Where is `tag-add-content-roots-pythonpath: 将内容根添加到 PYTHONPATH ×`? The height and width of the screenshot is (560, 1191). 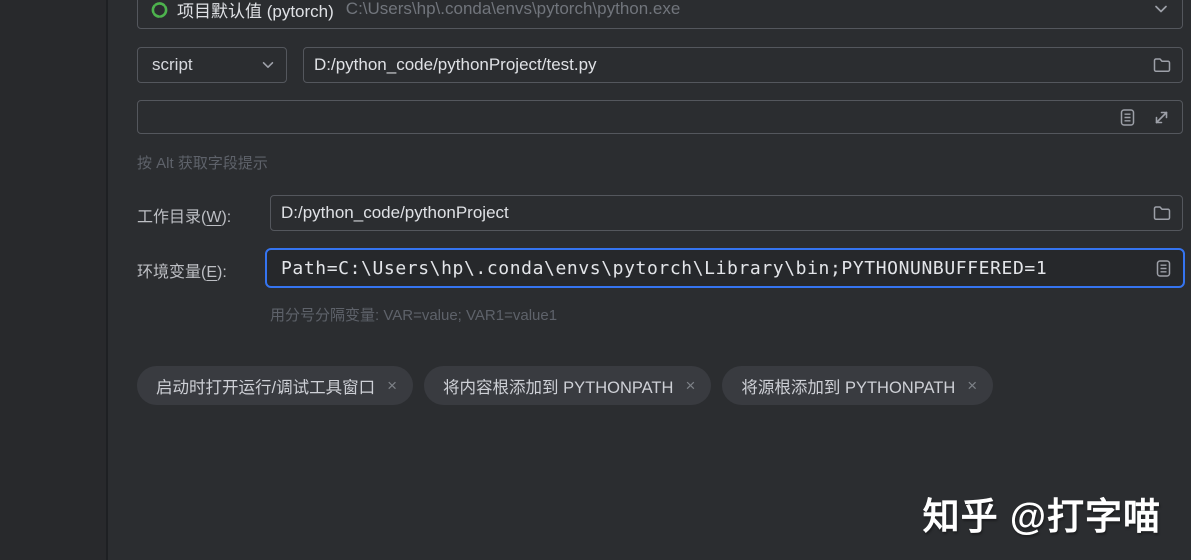 tag-add-content-roots-pythonpath: 将内容根添加到 PYTHONPATH × is located at coordinates (568, 385).